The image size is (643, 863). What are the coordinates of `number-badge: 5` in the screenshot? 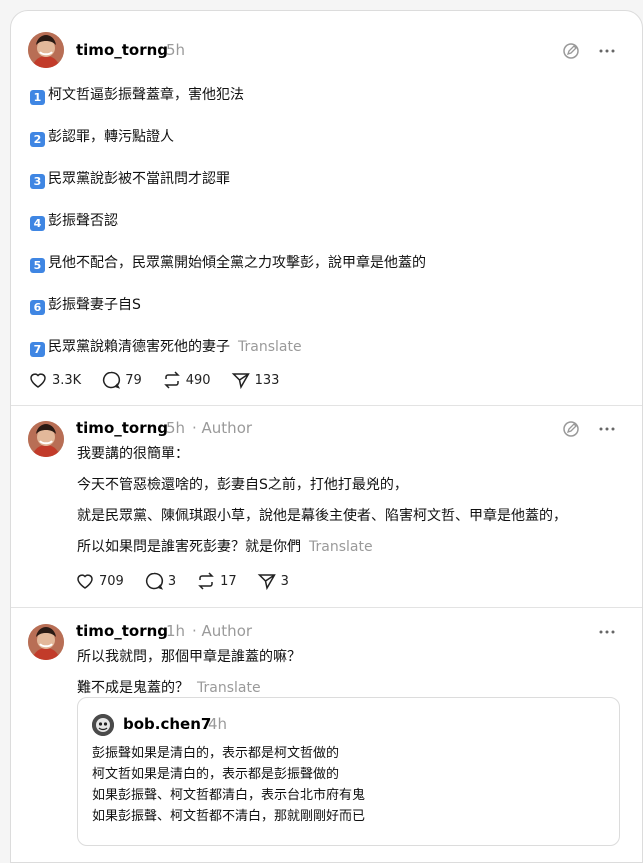 It's located at (37, 265).